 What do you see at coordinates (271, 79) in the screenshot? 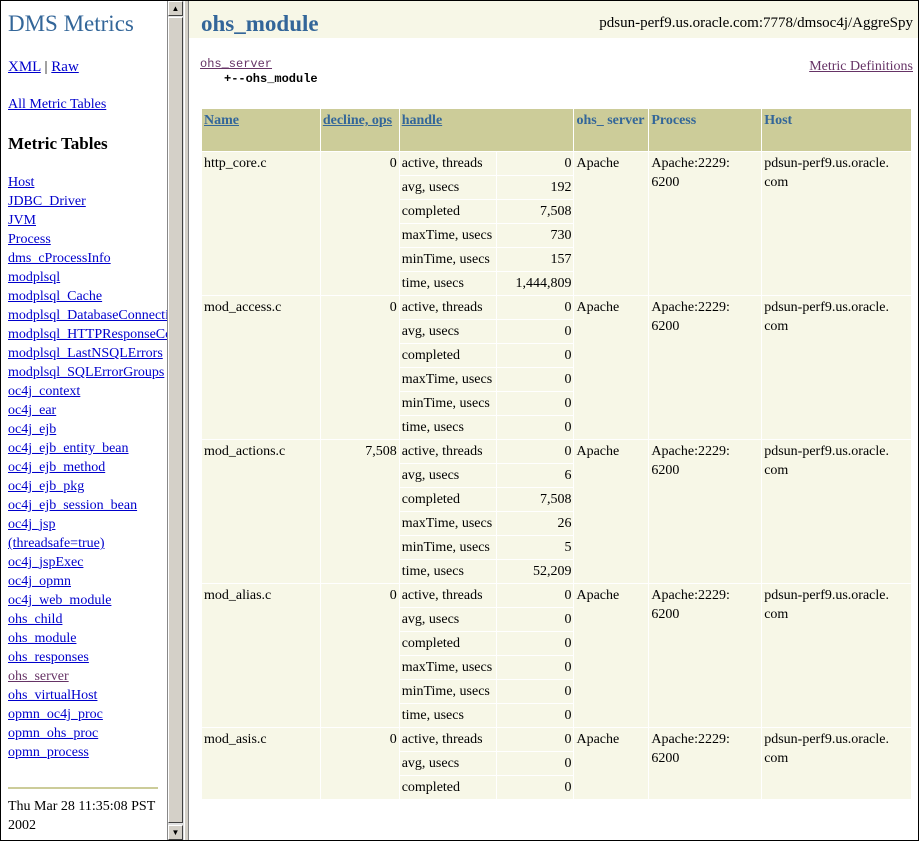
I see `tree-child: +--ohs_module` at bounding box center [271, 79].